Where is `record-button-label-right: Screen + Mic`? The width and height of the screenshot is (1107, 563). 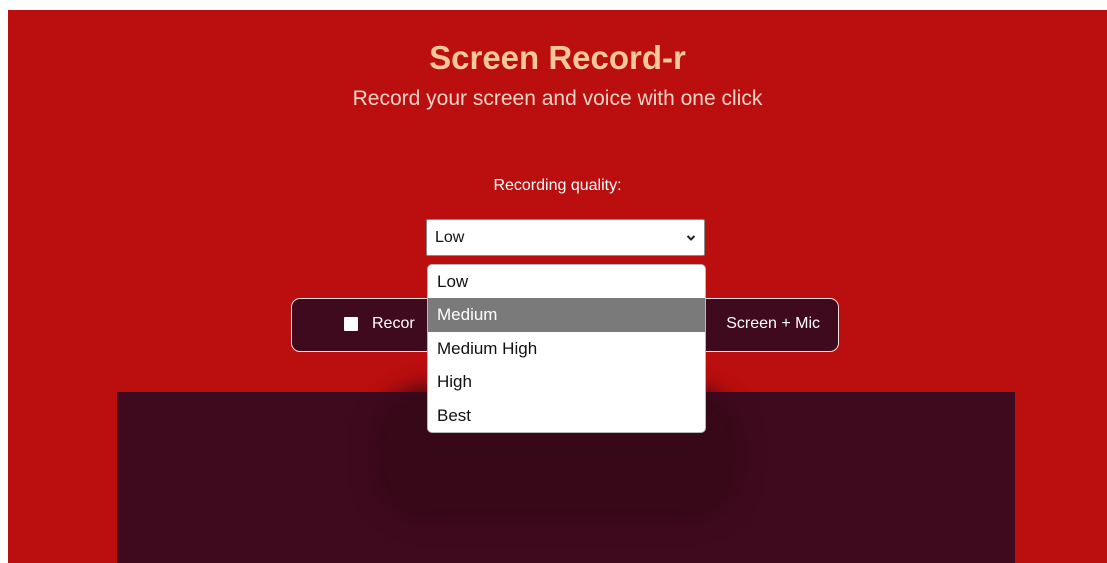 record-button-label-right: Screen + Mic is located at coordinates (773, 323).